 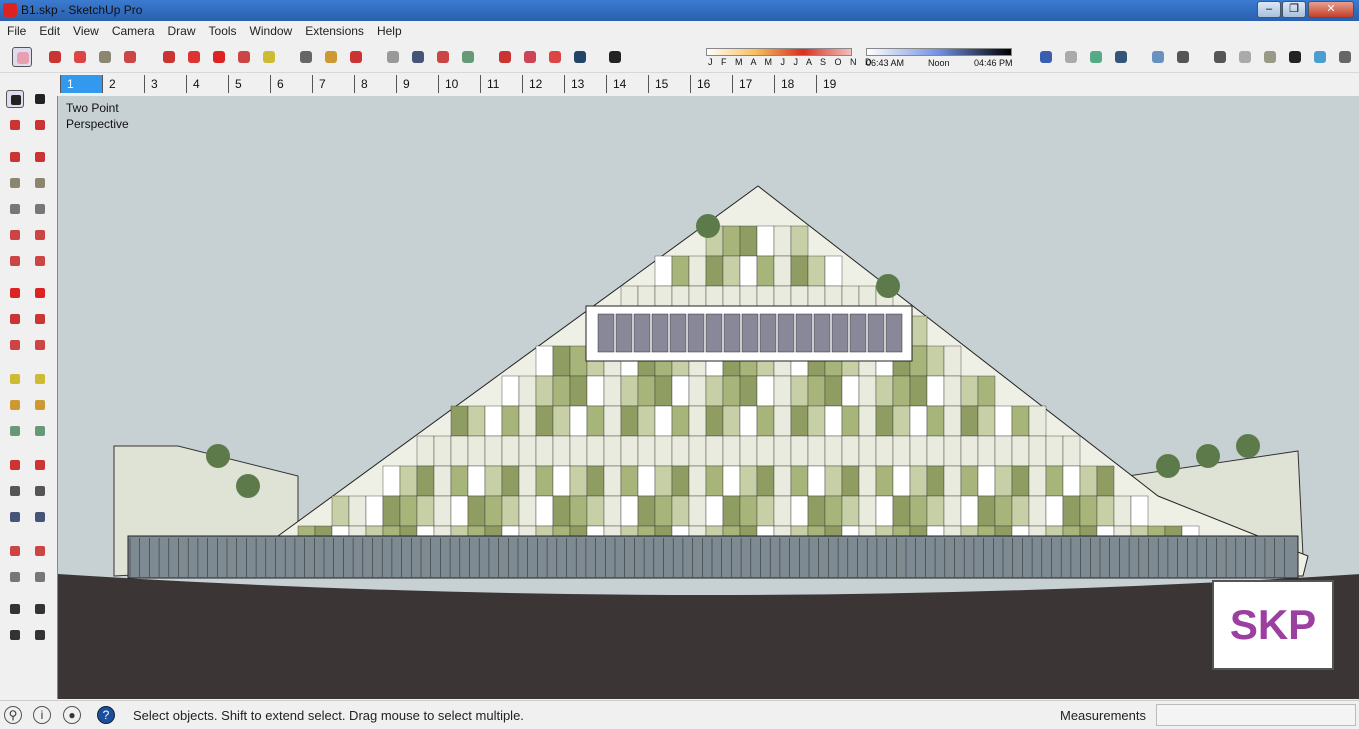 I want to click on scene-tab-11: 11, so click(x=501, y=84).